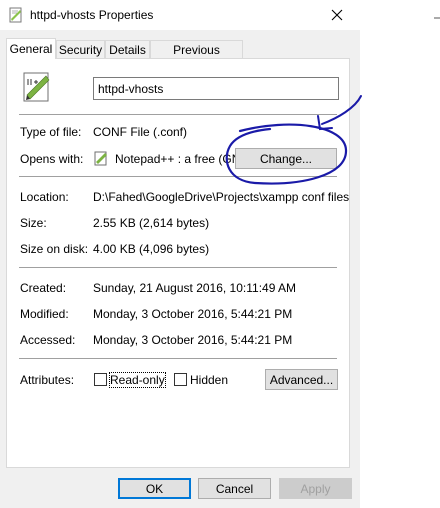 This screenshot has height=508, width=440. What do you see at coordinates (33, 223) in the screenshot?
I see `size-label: Size:` at bounding box center [33, 223].